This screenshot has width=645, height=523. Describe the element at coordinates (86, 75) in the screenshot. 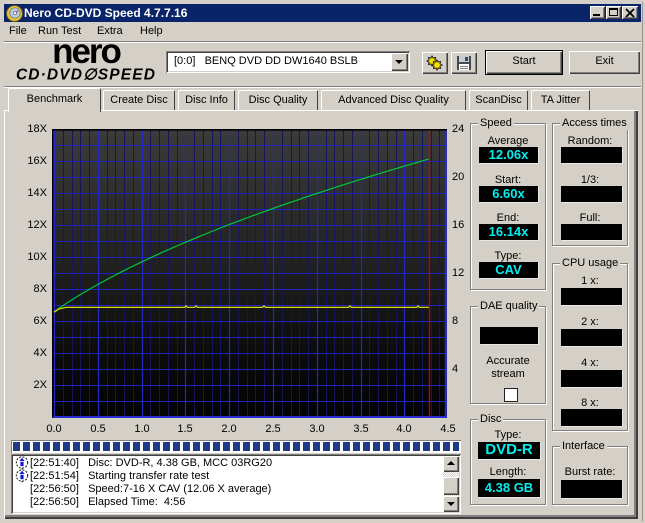

I see `svg-text: CD·DVD∅SPEED` at that location.